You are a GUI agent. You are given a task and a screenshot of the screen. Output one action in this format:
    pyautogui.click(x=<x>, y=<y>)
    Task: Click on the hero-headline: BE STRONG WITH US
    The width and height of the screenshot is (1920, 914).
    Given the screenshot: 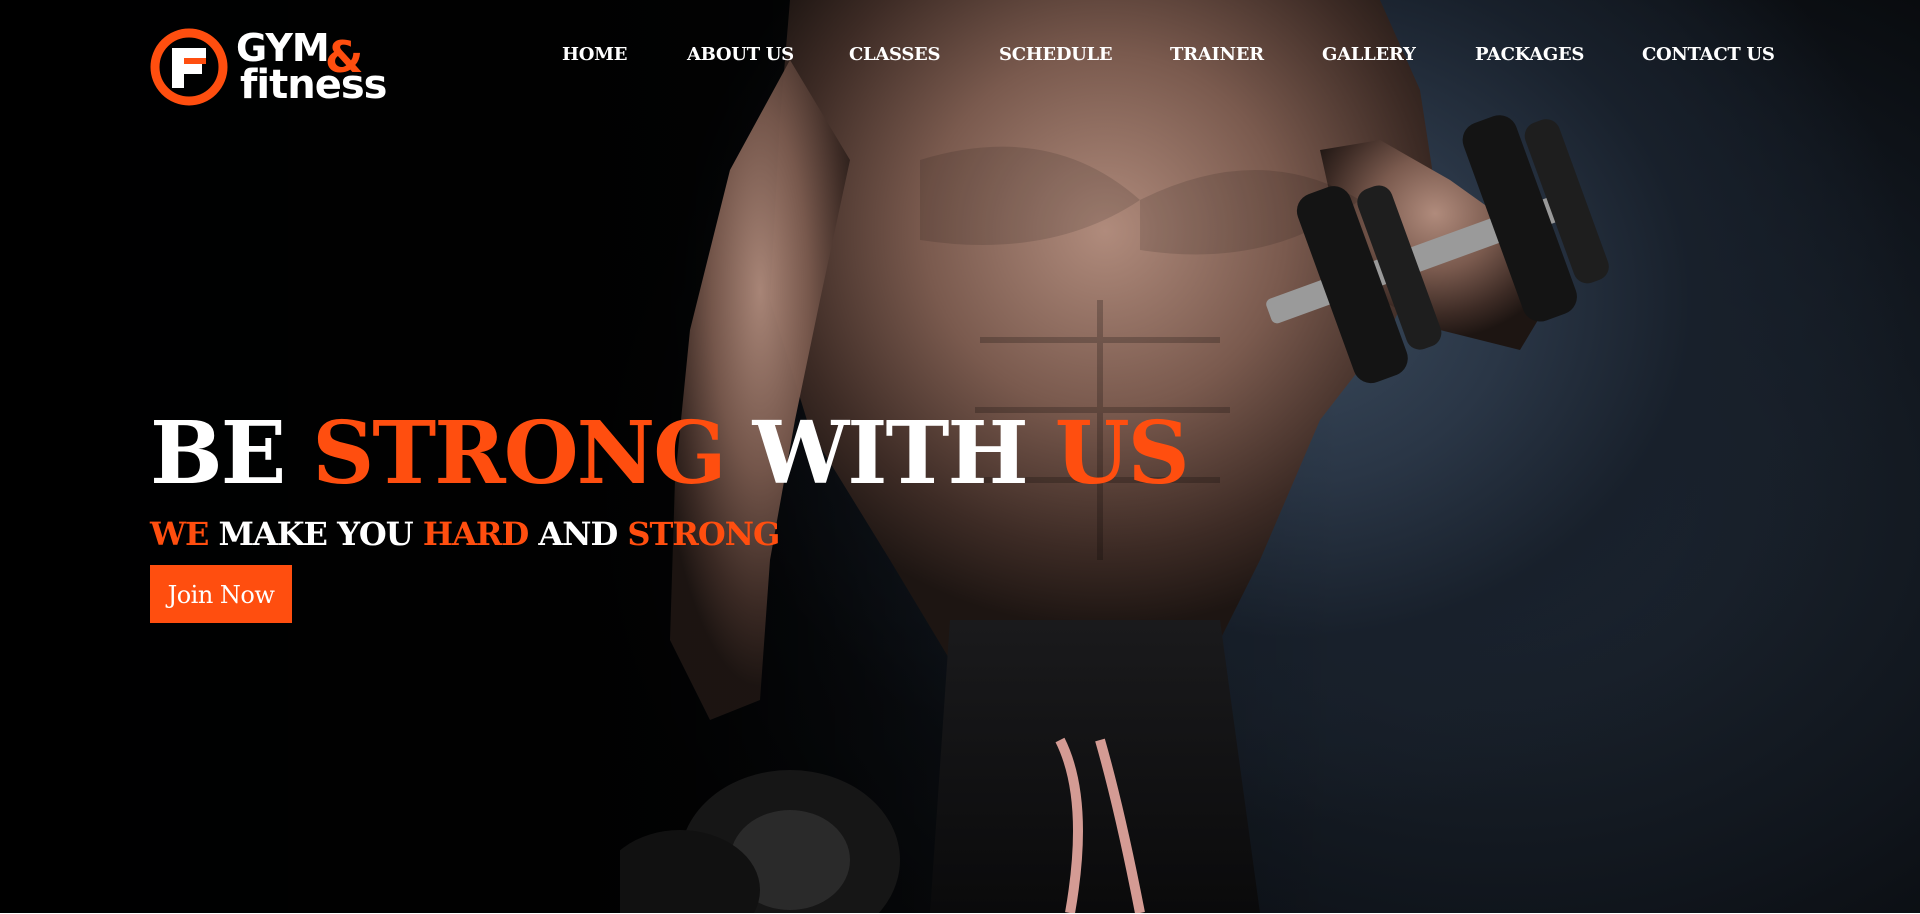 What is the action you would take?
    pyautogui.click(x=670, y=454)
    